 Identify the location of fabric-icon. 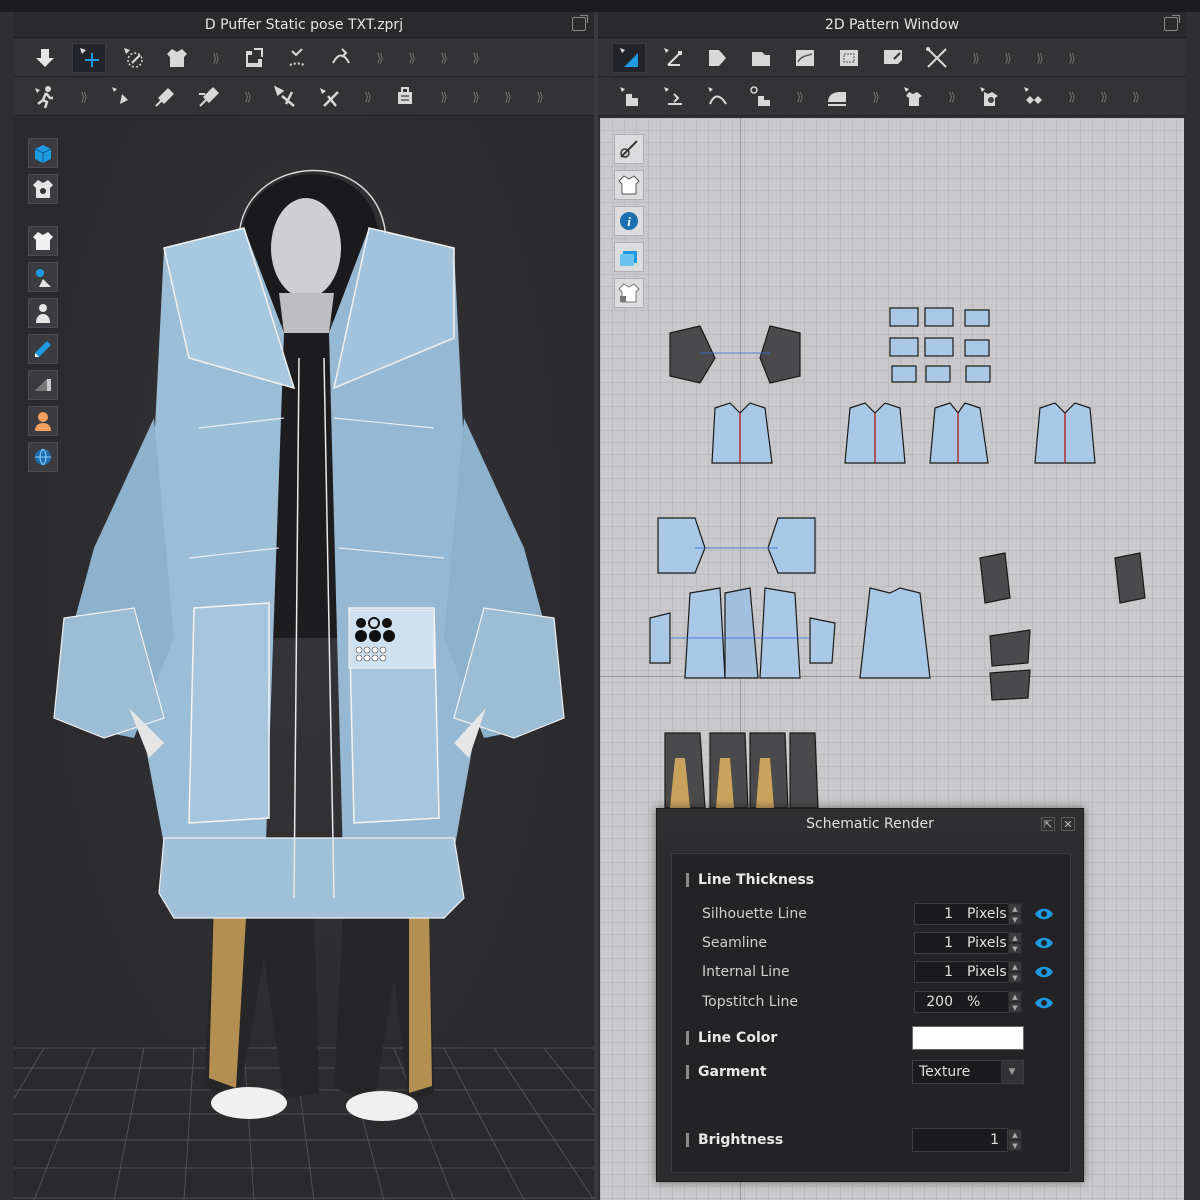
(405, 97).